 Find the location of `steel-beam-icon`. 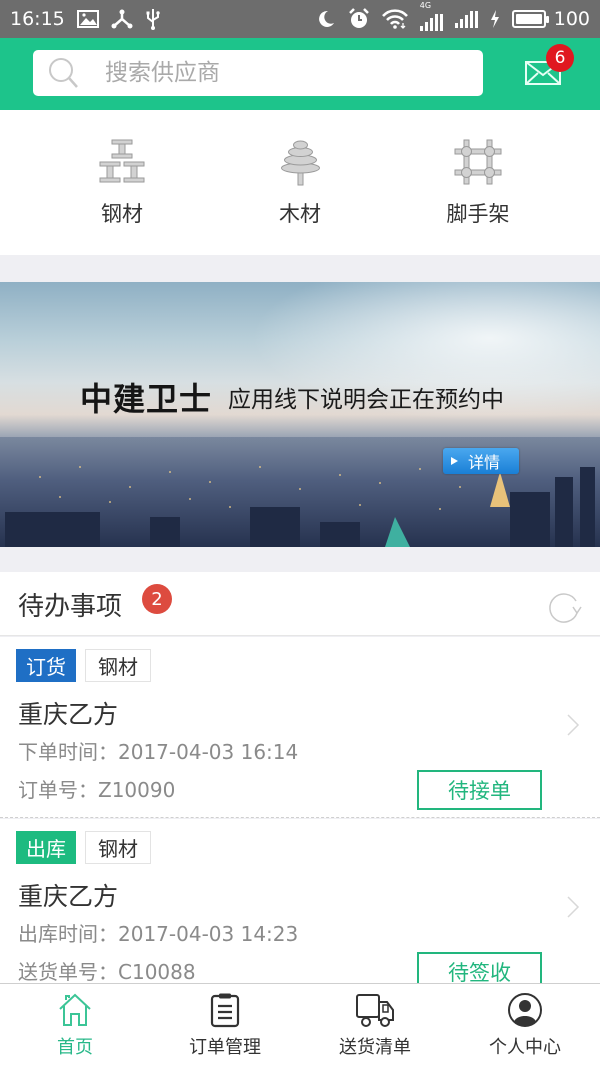

steel-beam-icon is located at coordinates (122, 161).